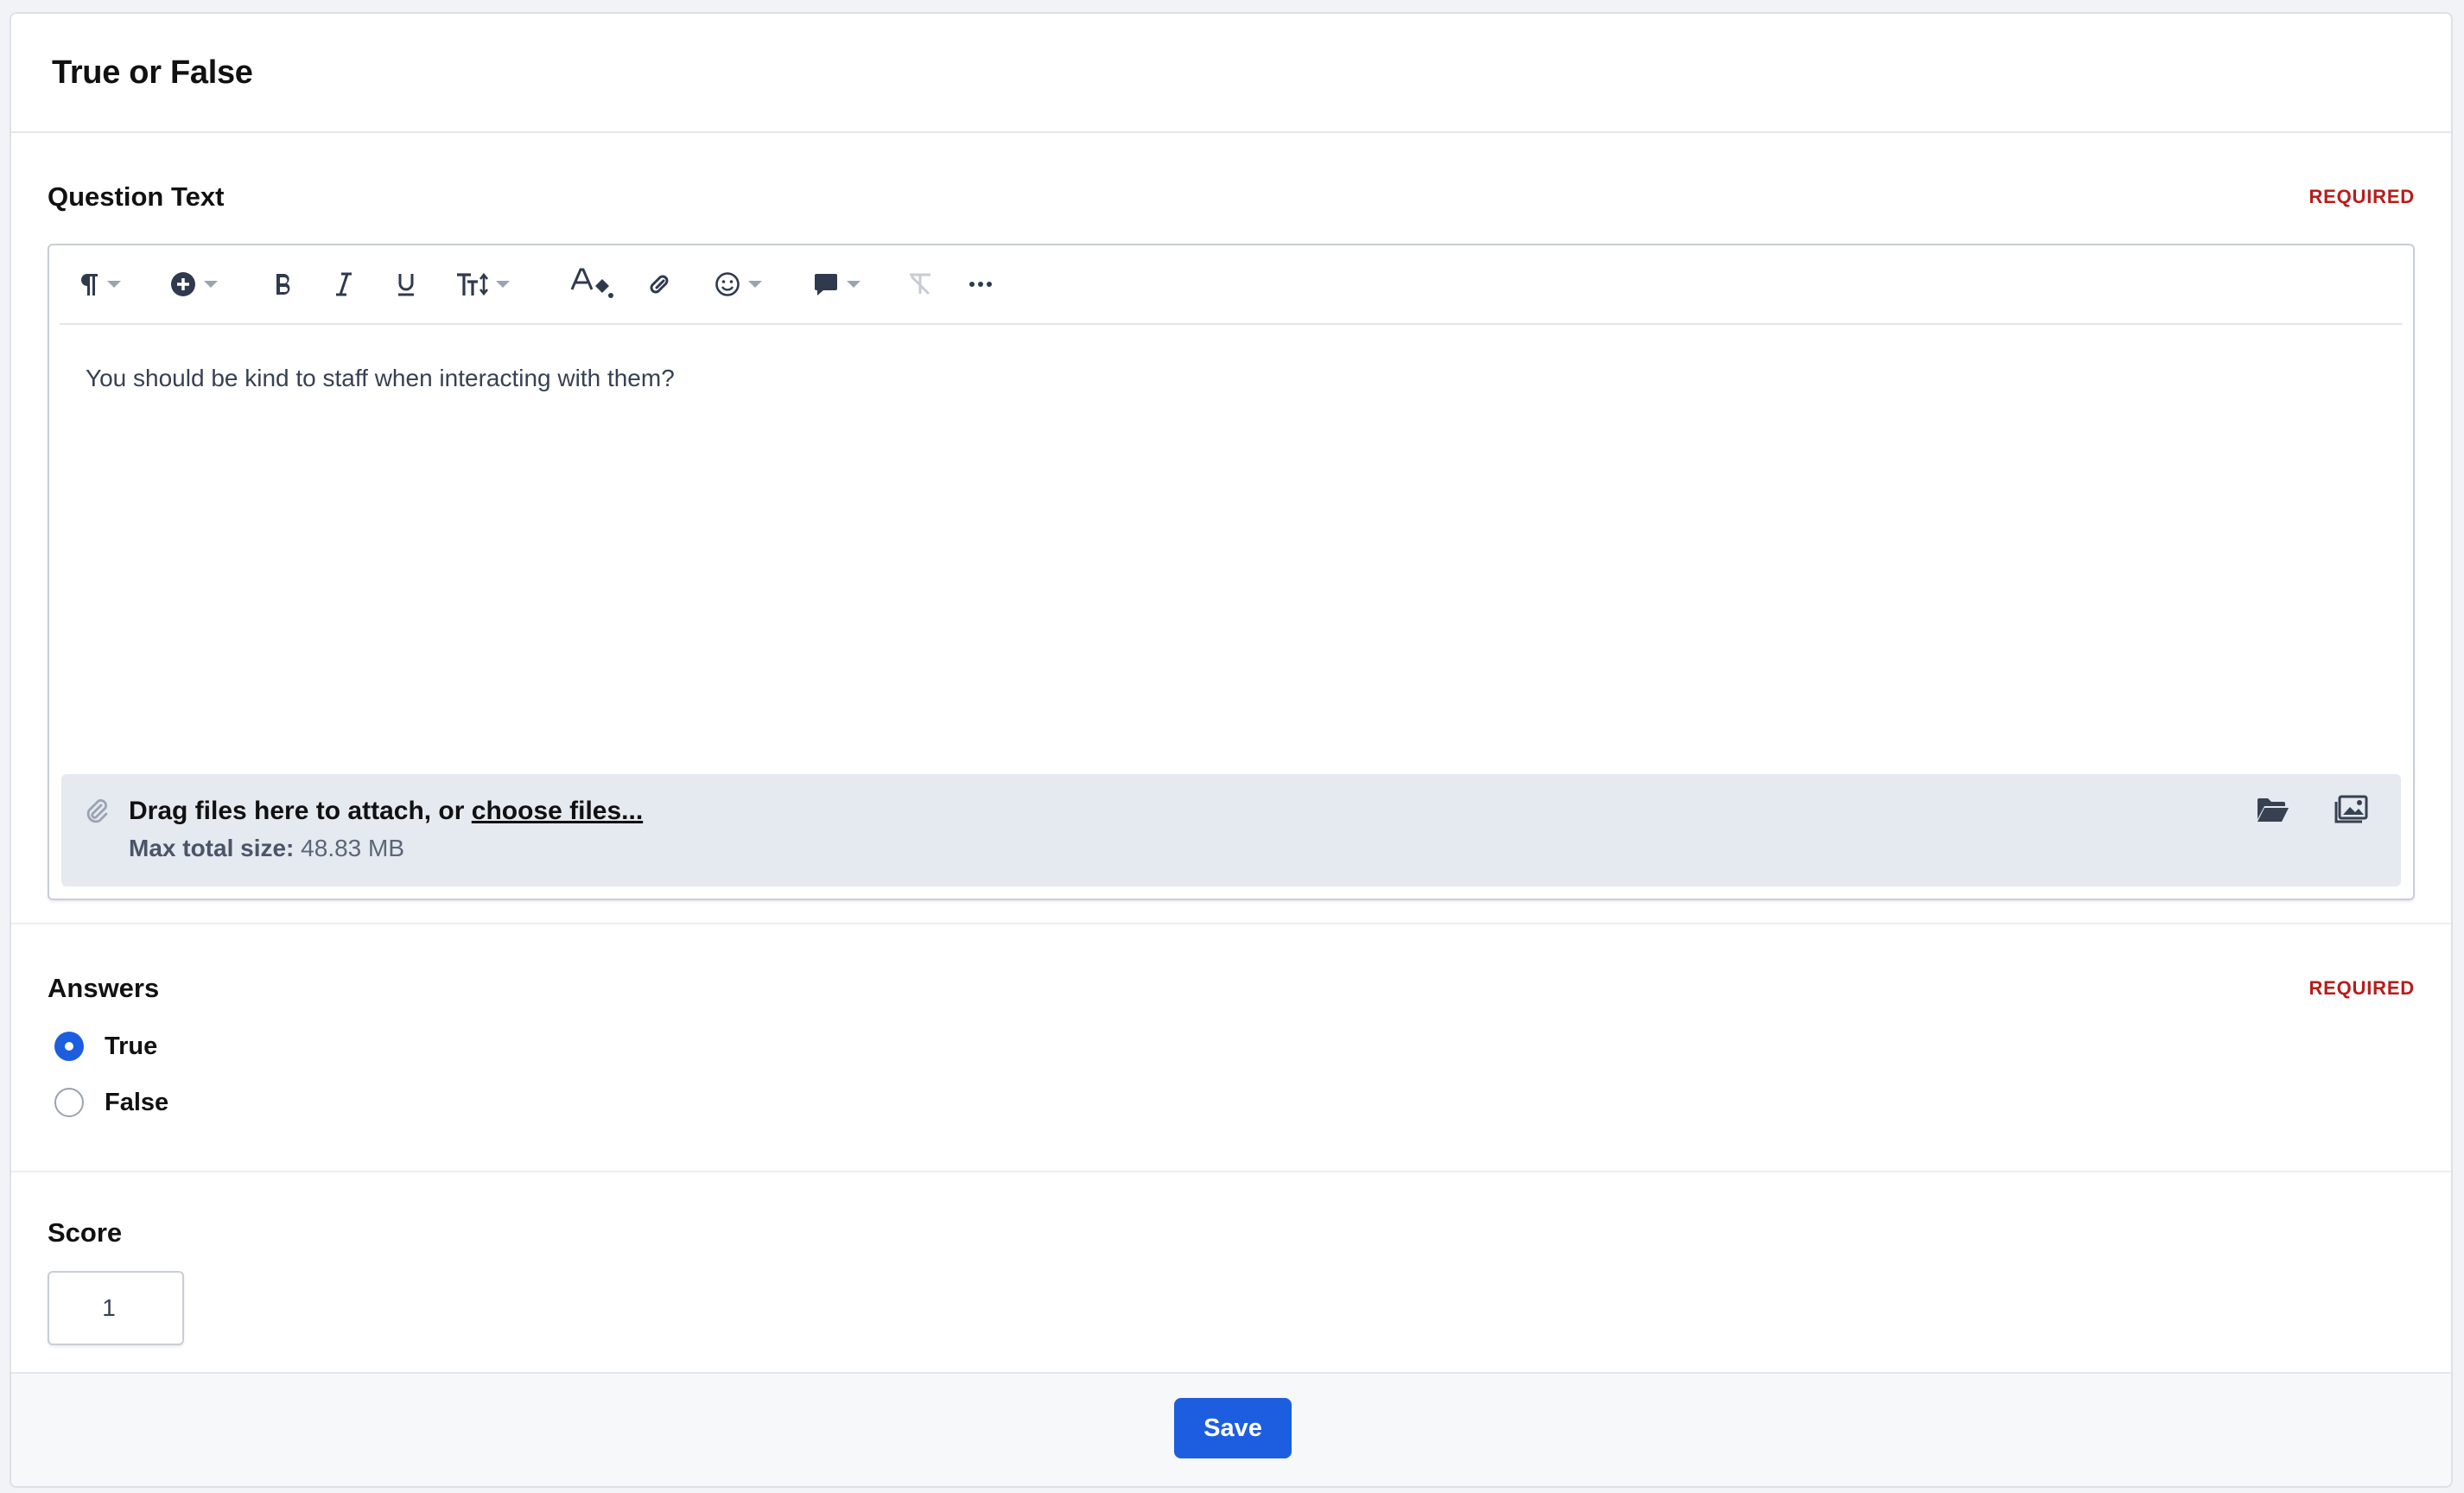  I want to click on comment-icon, so click(826, 284).